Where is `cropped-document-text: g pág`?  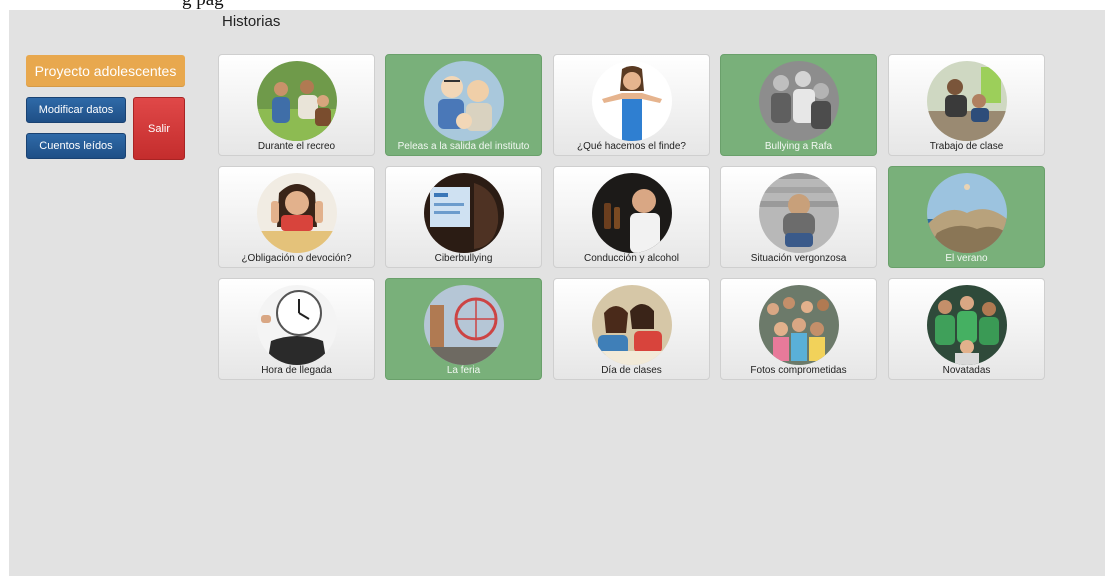 cropped-document-text: g pág is located at coordinates (556, 5).